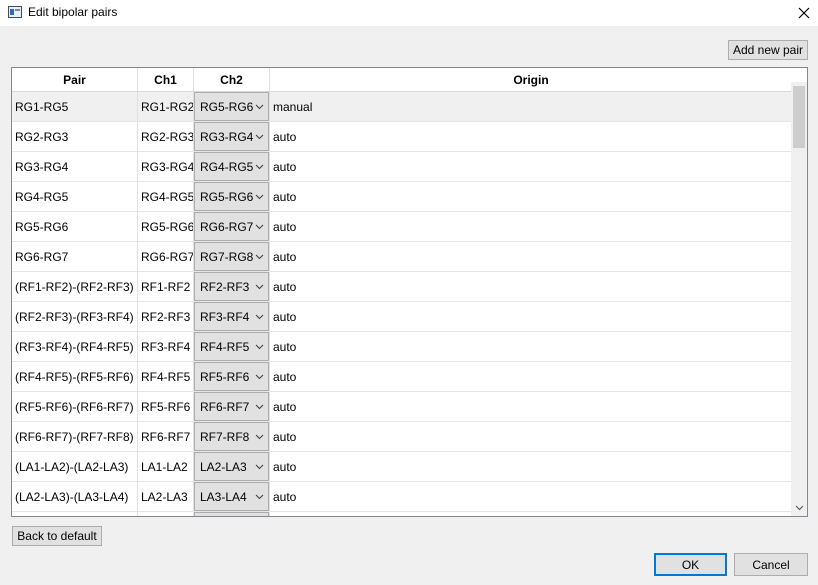  Describe the element at coordinates (166, 346) in the screenshot. I see `ch1-cell: RF3-RF4` at that location.